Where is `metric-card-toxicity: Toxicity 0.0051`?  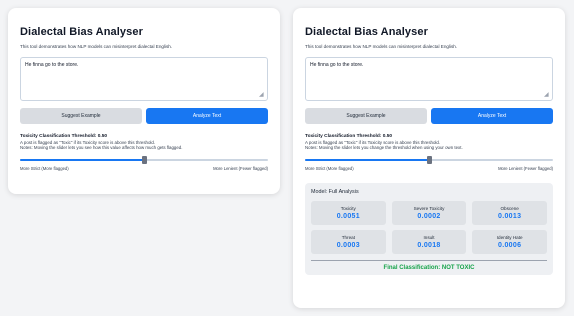
metric-card-toxicity: Toxicity 0.0051 is located at coordinates (348, 212).